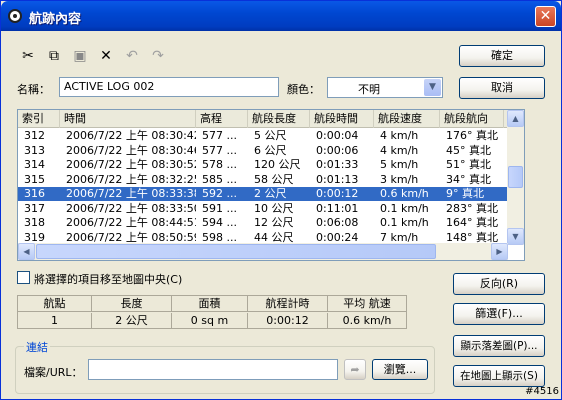 The image size is (562, 400). Describe the element at coordinates (210, 304) in the screenshot. I see `stats-header-area: 面積` at that location.